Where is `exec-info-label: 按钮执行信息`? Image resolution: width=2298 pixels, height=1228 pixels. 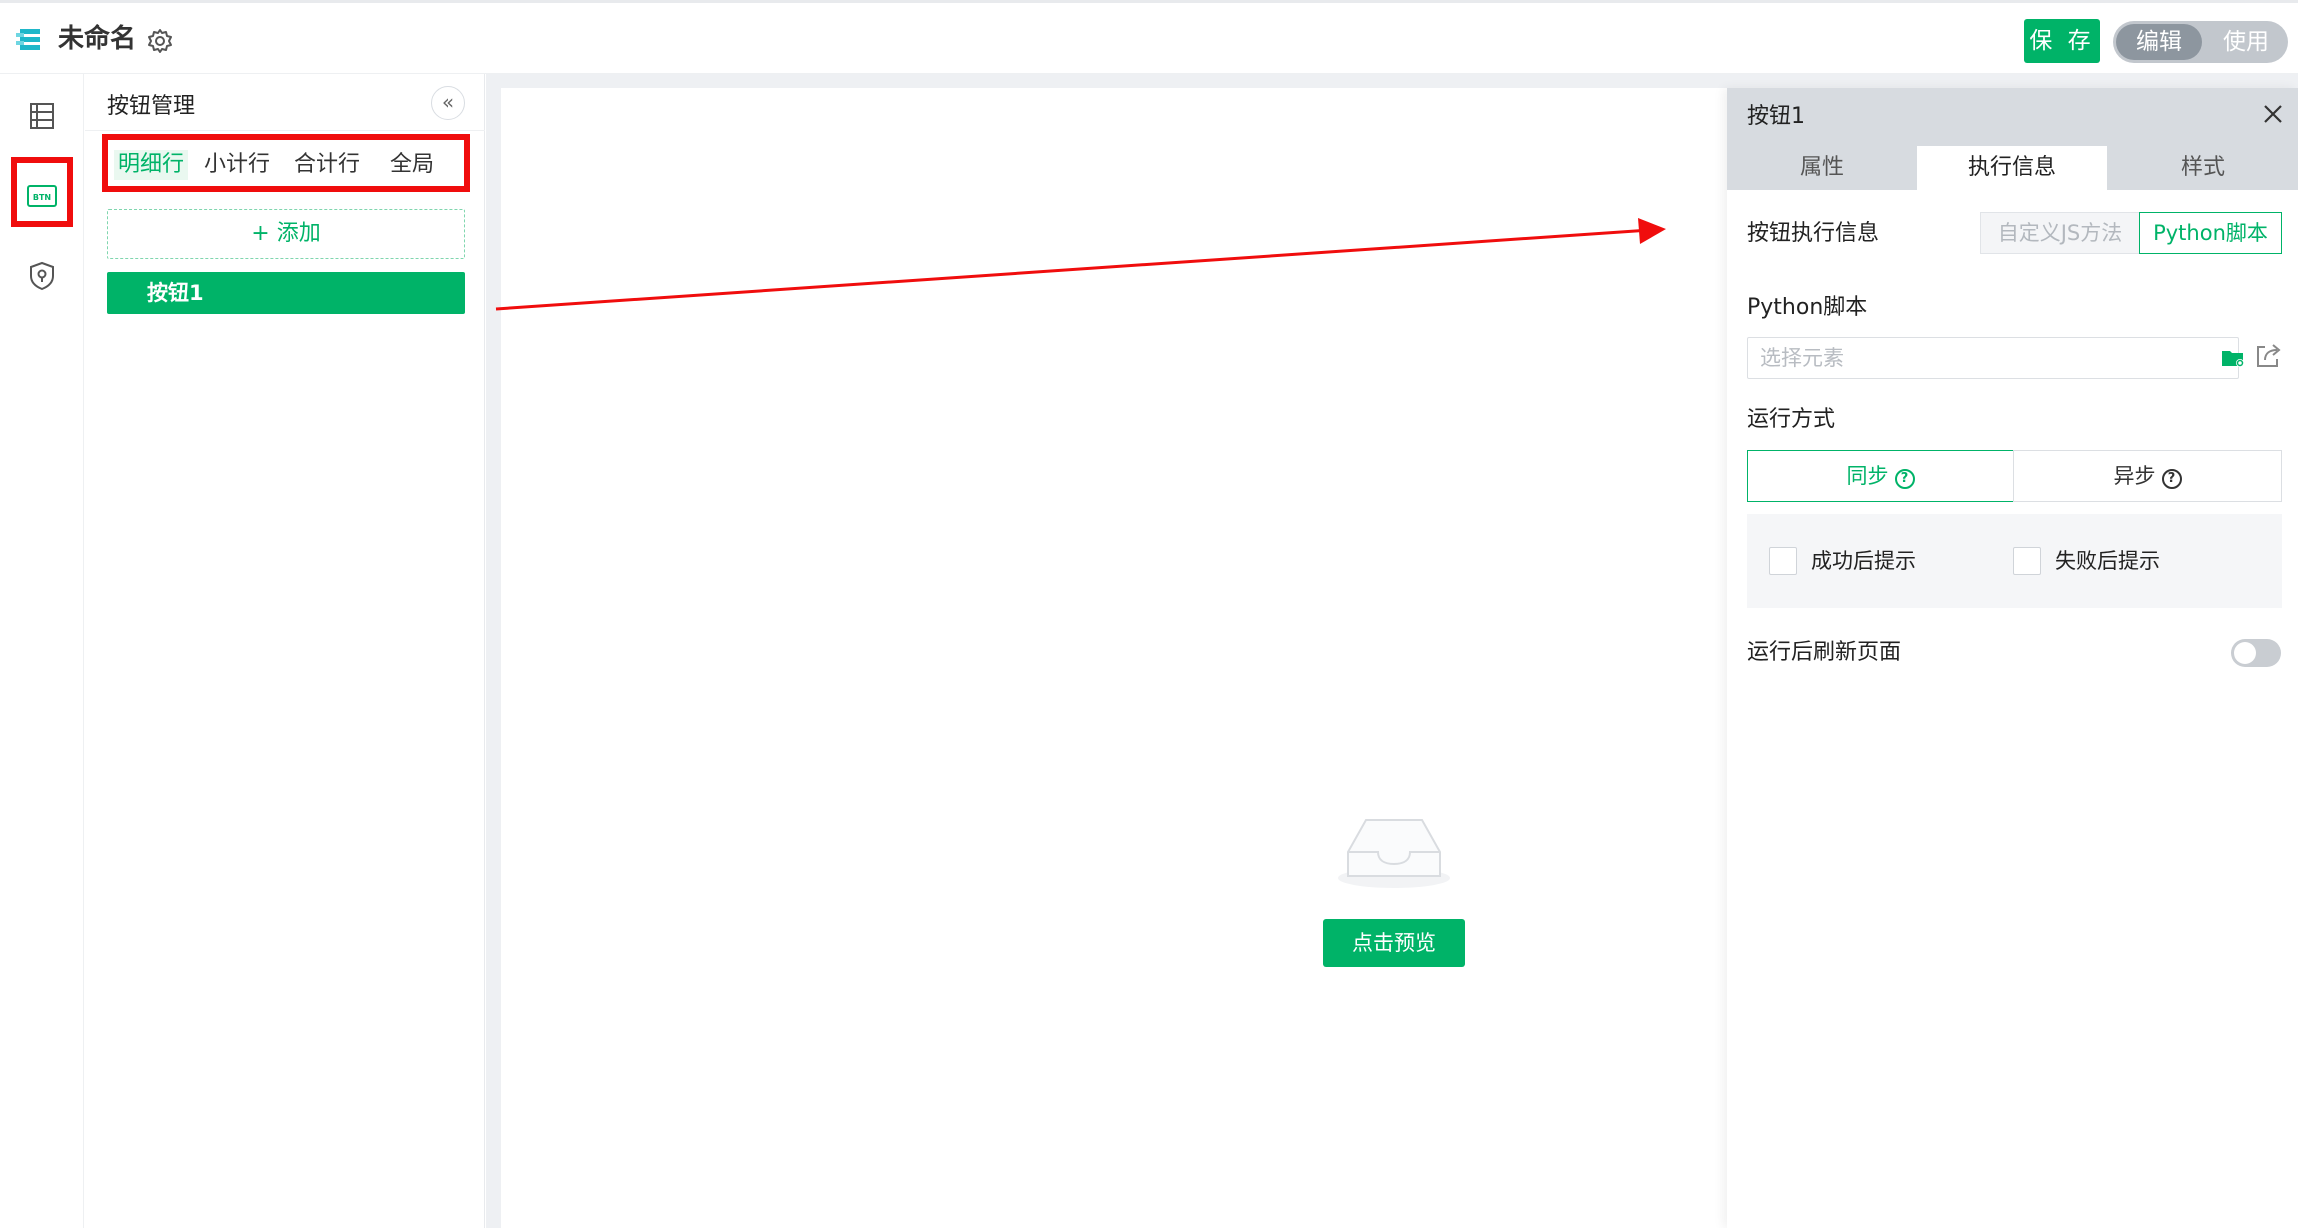
exec-info-label: 按钮执行信息 is located at coordinates (1813, 233).